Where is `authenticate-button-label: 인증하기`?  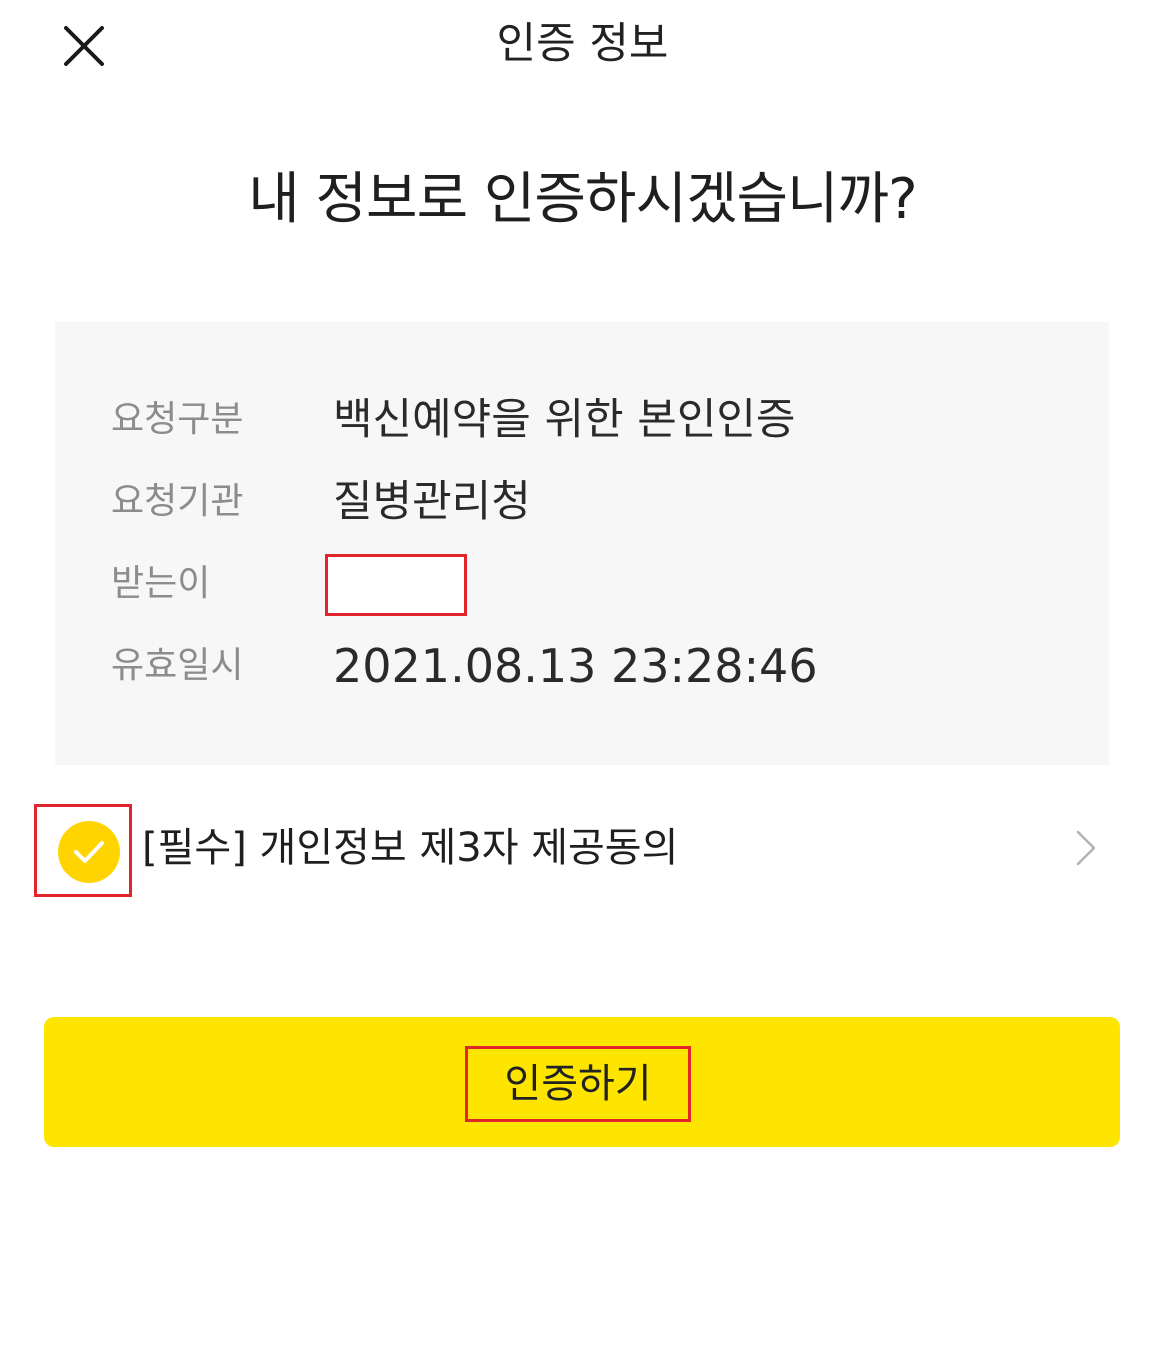
authenticate-button-label: 인증하기 is located at coordinates (578, 1084).